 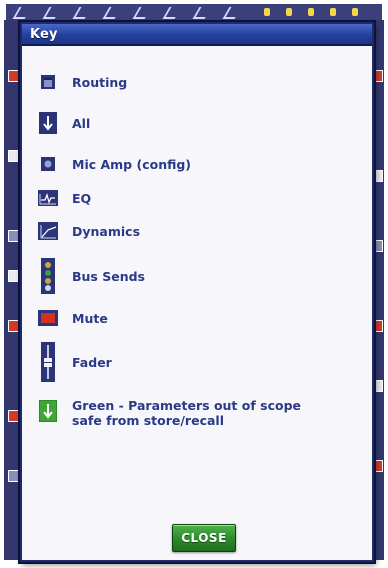 What do you see at coordinates (132, 164) in the screenshot?
I see `key-item-label: Mic Amp (config)` at bounding box center [132, 164].